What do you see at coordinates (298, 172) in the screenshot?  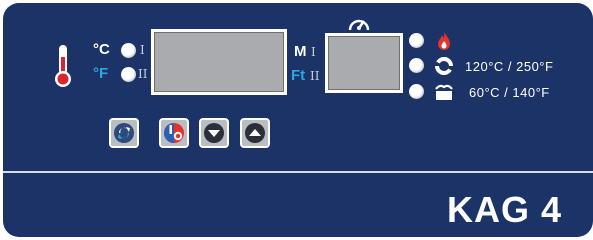 I see `divider` at bounding box center [298, 172].